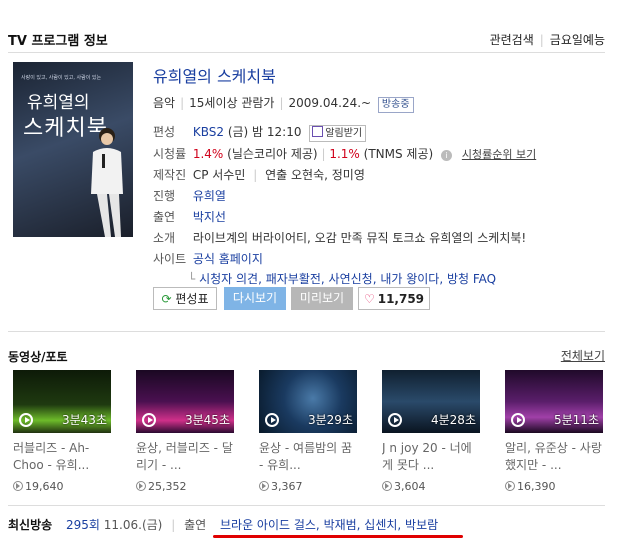  I want to click on alarm-icon, so click(318, 131).